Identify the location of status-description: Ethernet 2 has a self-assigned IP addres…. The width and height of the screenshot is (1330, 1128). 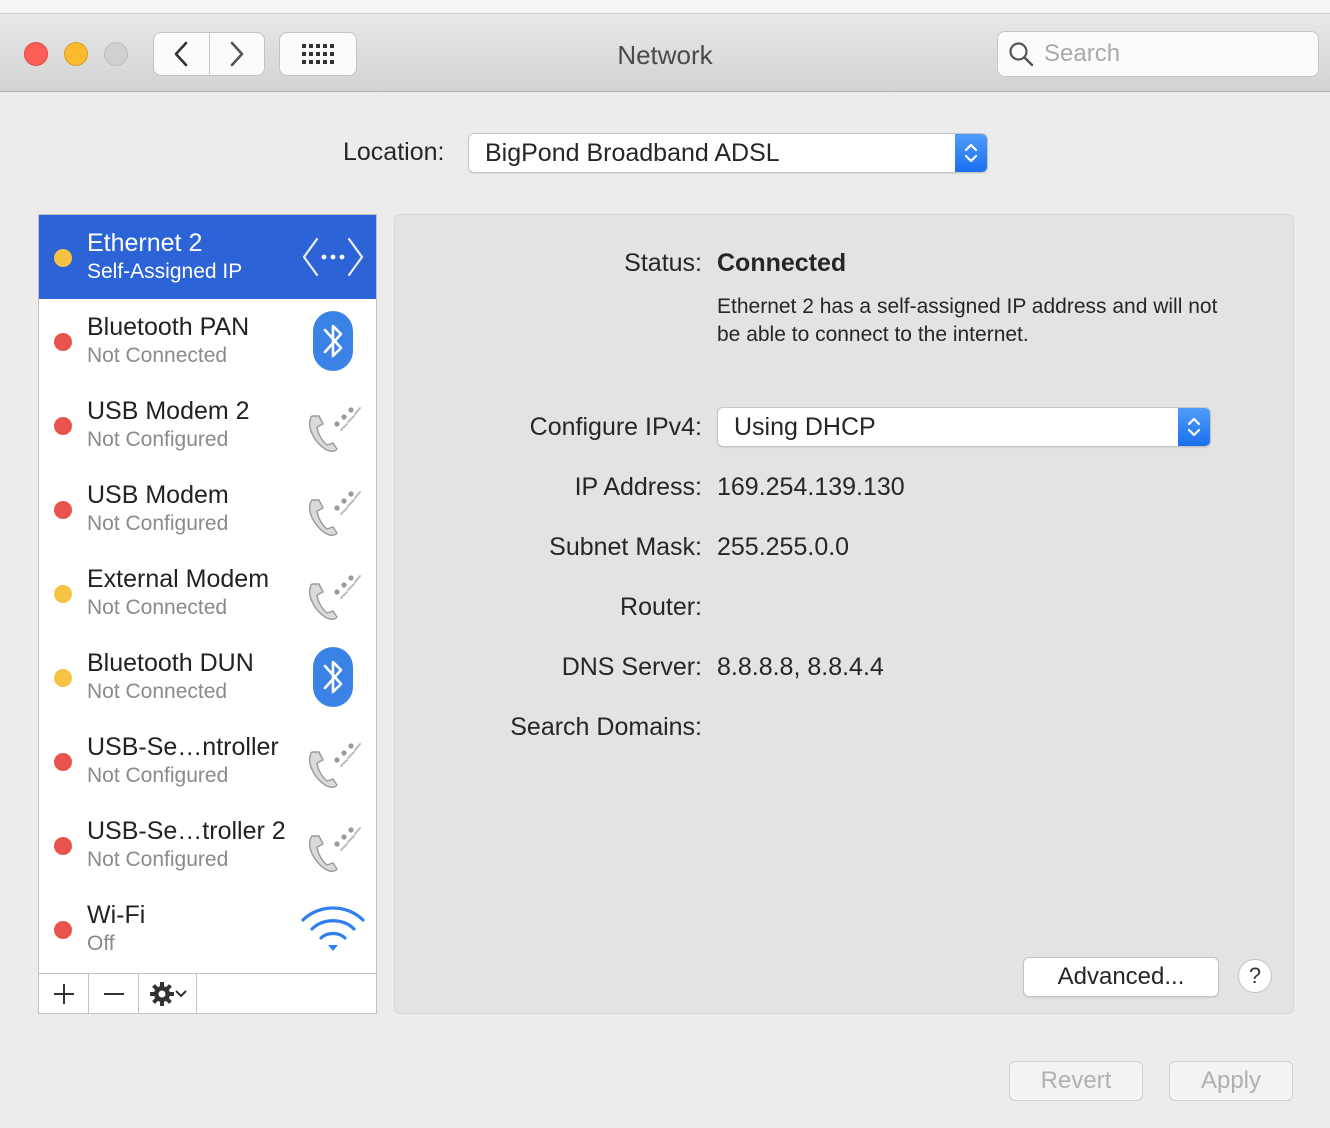
(967, 320).